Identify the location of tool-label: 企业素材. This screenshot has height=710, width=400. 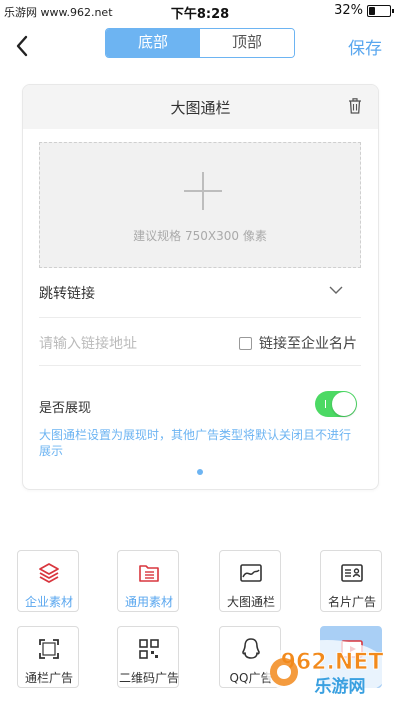
(48, 602).